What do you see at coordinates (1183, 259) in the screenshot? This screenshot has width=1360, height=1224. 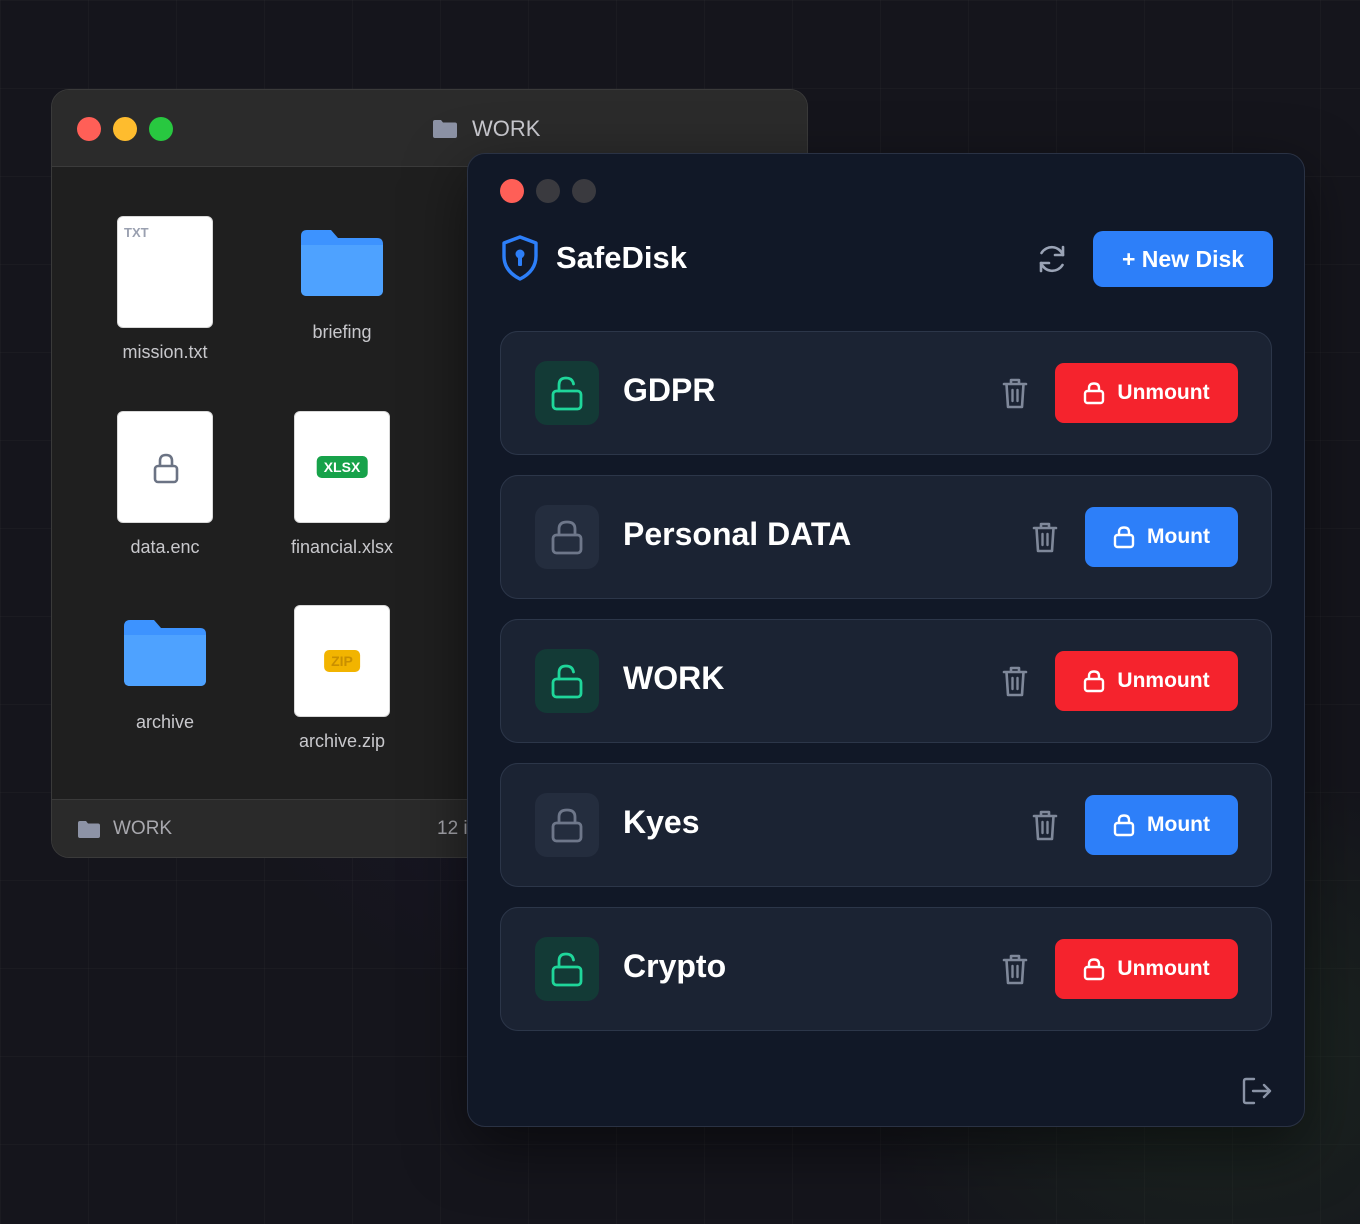 I see `new-disk-button: + New Disk` at bounding box center [1183, 259].